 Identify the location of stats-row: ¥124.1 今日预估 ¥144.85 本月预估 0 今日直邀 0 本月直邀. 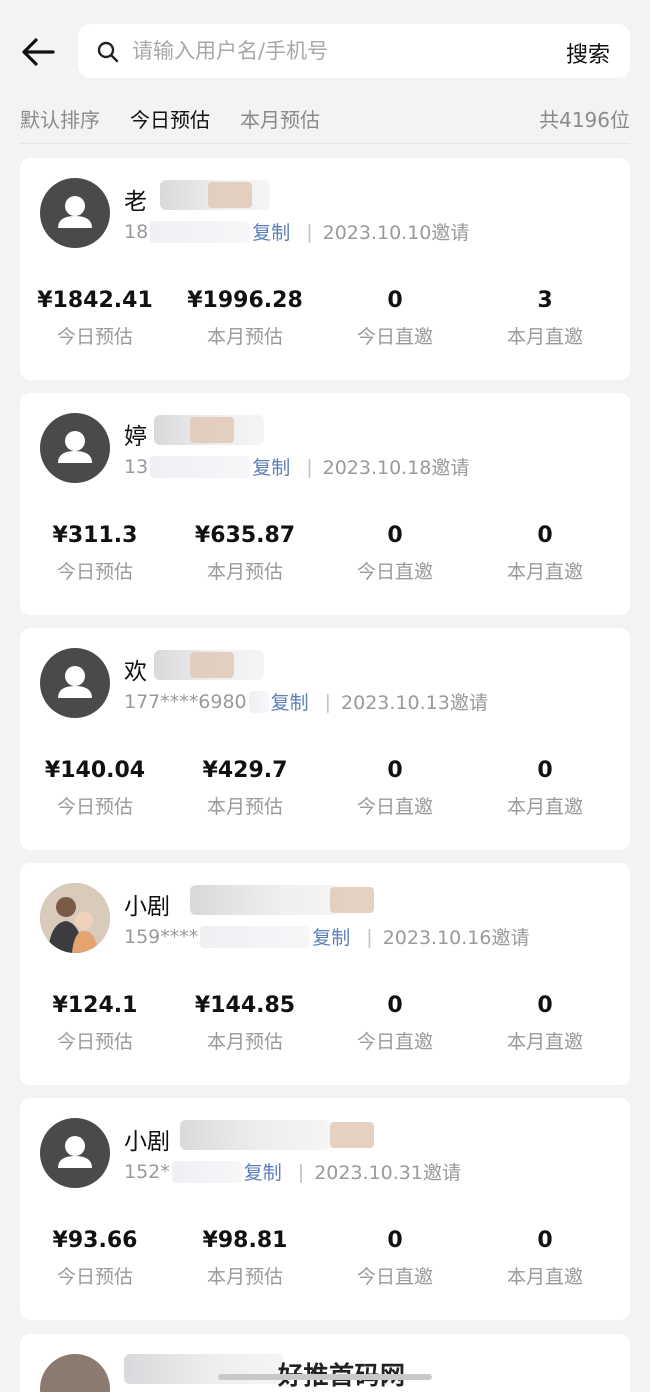
(325, 1024).